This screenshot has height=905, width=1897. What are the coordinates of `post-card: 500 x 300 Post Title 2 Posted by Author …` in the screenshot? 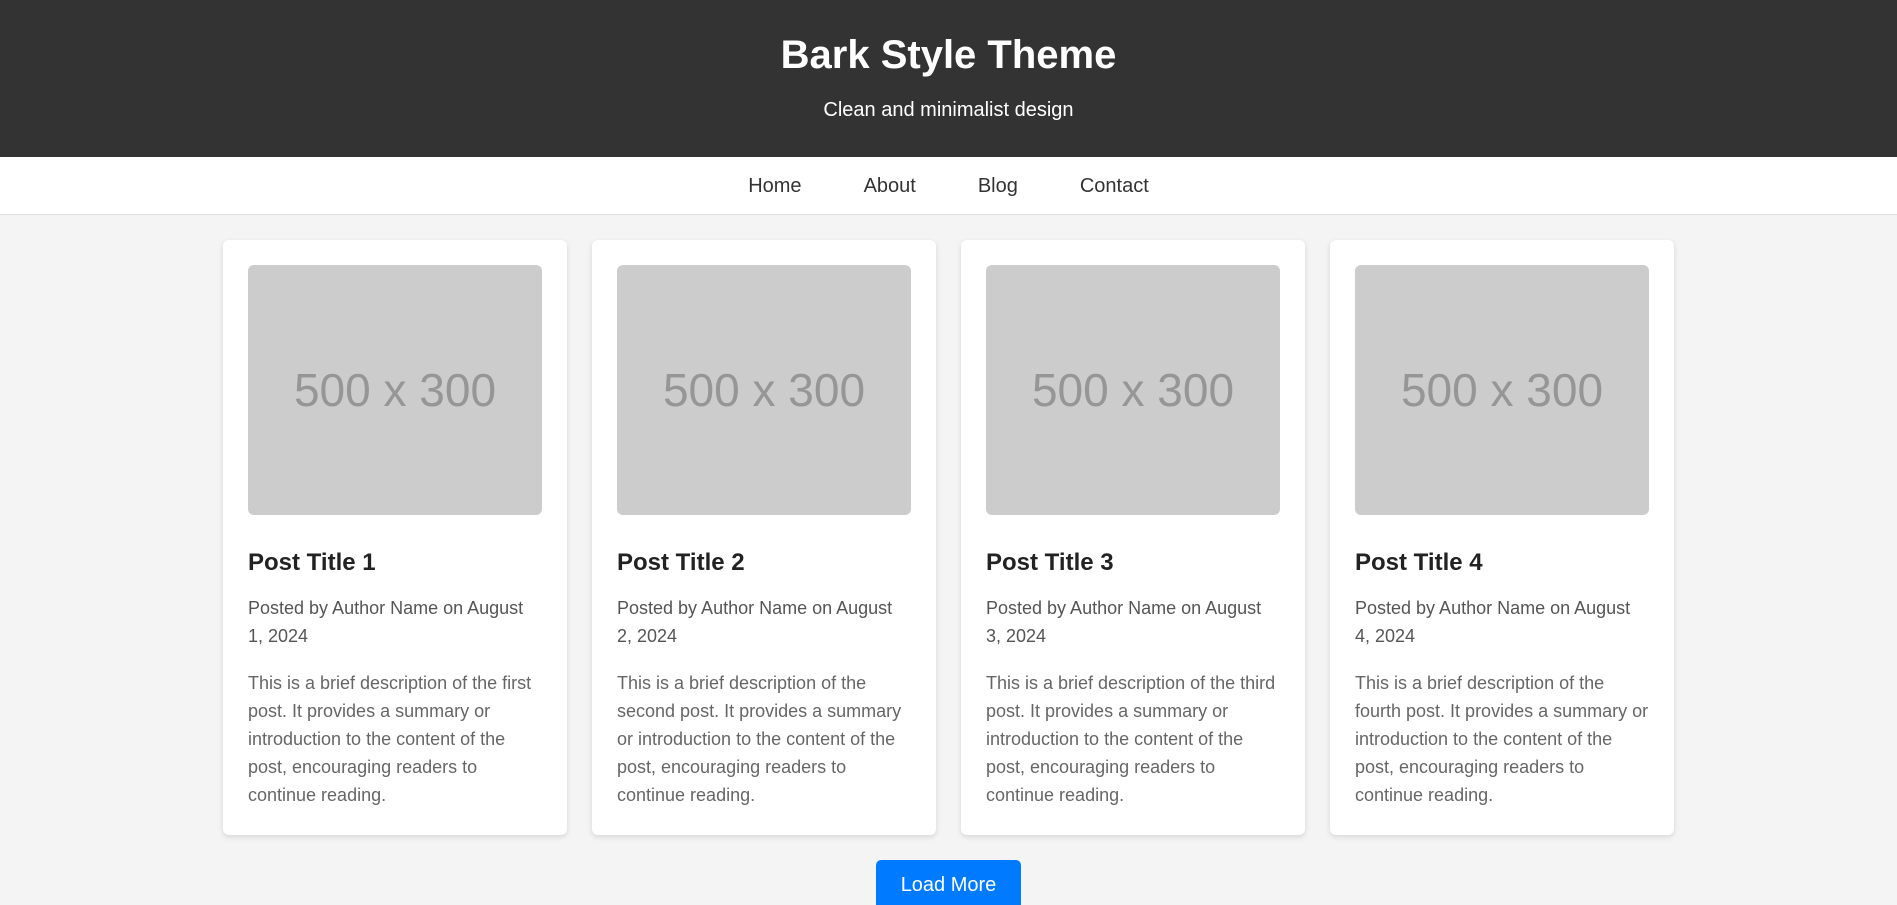 It's located at (764, 537).